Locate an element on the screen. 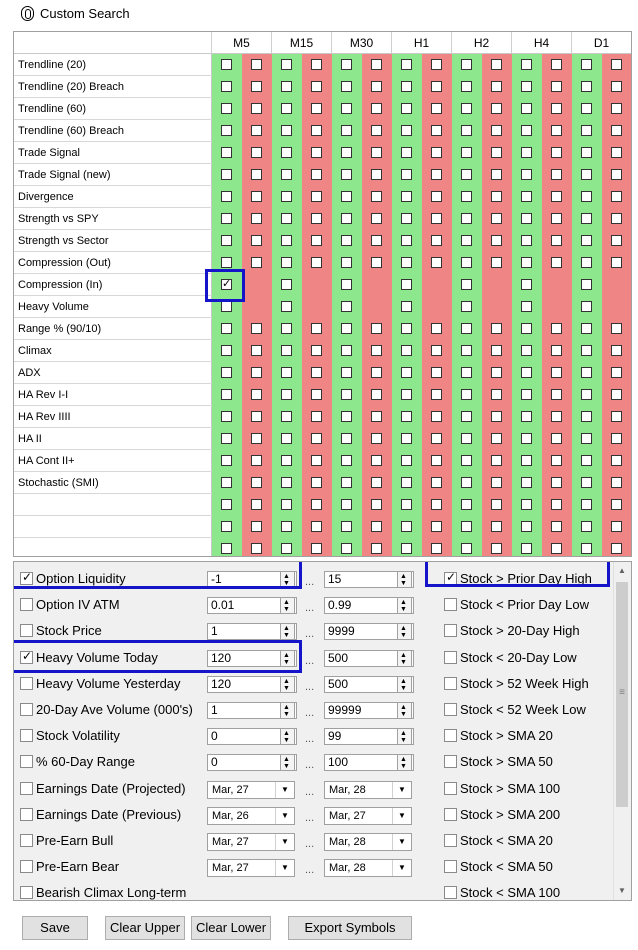 Image resolution: width=638 pixels, height=950 pixels. filter-max-date: Mar, 28 ▼ is located at coordinates (368, 868).